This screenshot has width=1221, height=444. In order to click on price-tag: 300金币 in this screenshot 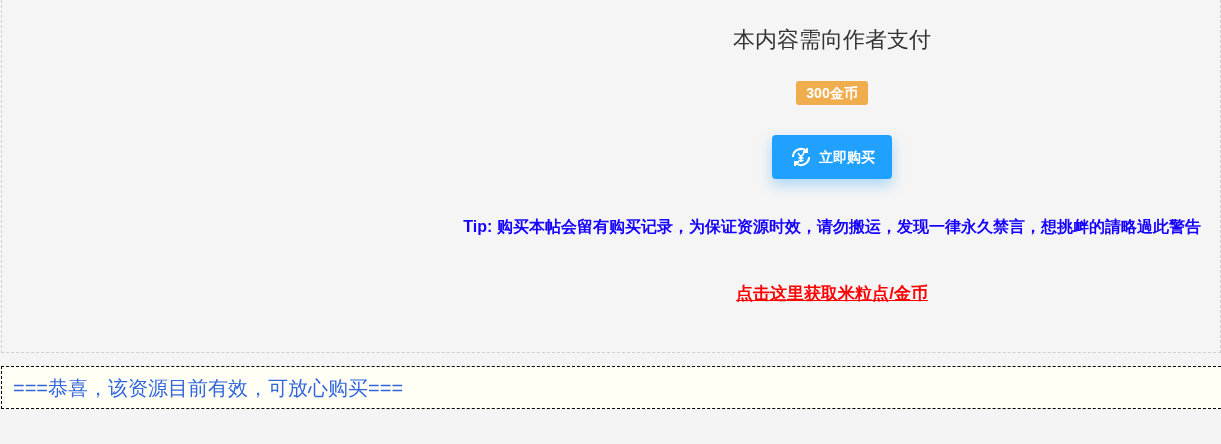, I will do `click(832, 93)`.